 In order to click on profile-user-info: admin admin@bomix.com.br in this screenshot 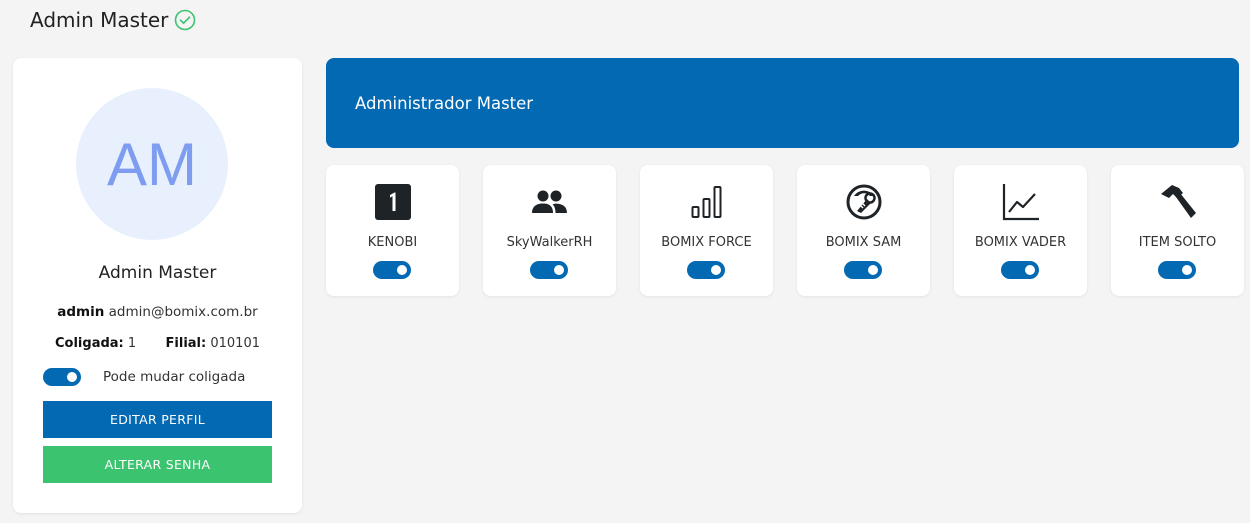, I will do `click(157, 312)`.